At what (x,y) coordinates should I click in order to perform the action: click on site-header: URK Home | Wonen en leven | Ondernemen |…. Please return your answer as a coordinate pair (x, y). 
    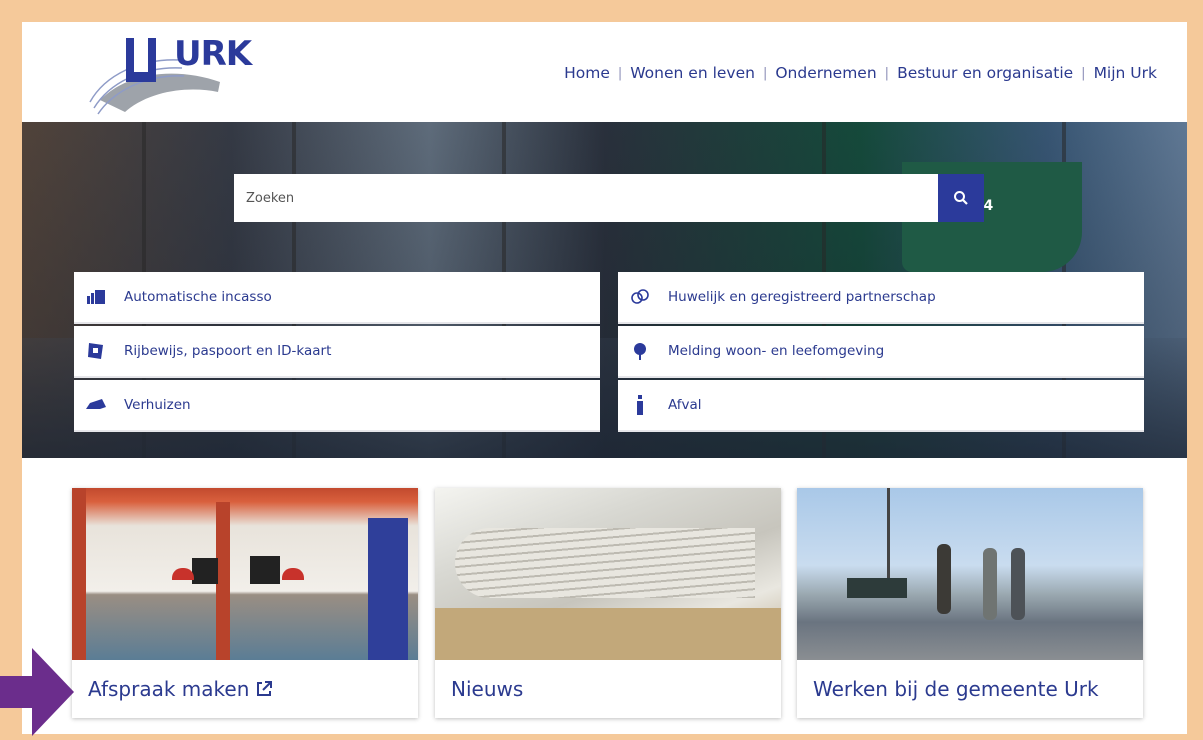
    Looking at the image, I should click on (604, 72).